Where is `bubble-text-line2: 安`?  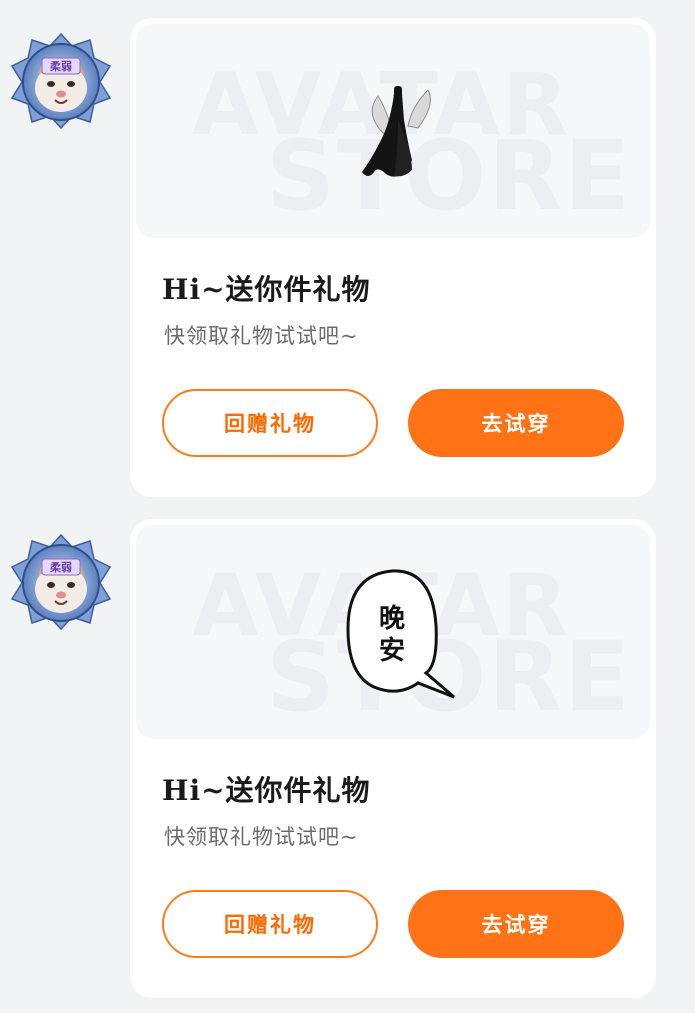 bubble-text-line2: 安 is located at coordinates (392, 651).